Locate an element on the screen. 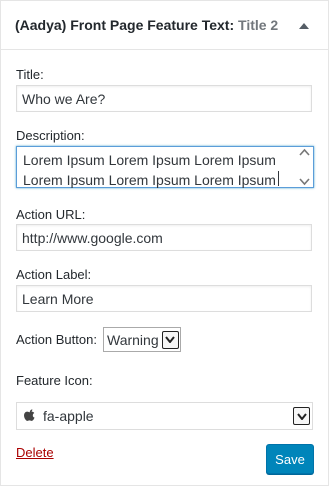 The width and height of the screenshot is (331, 488). action-button-value: Warning is located at coordinates (133, 339).